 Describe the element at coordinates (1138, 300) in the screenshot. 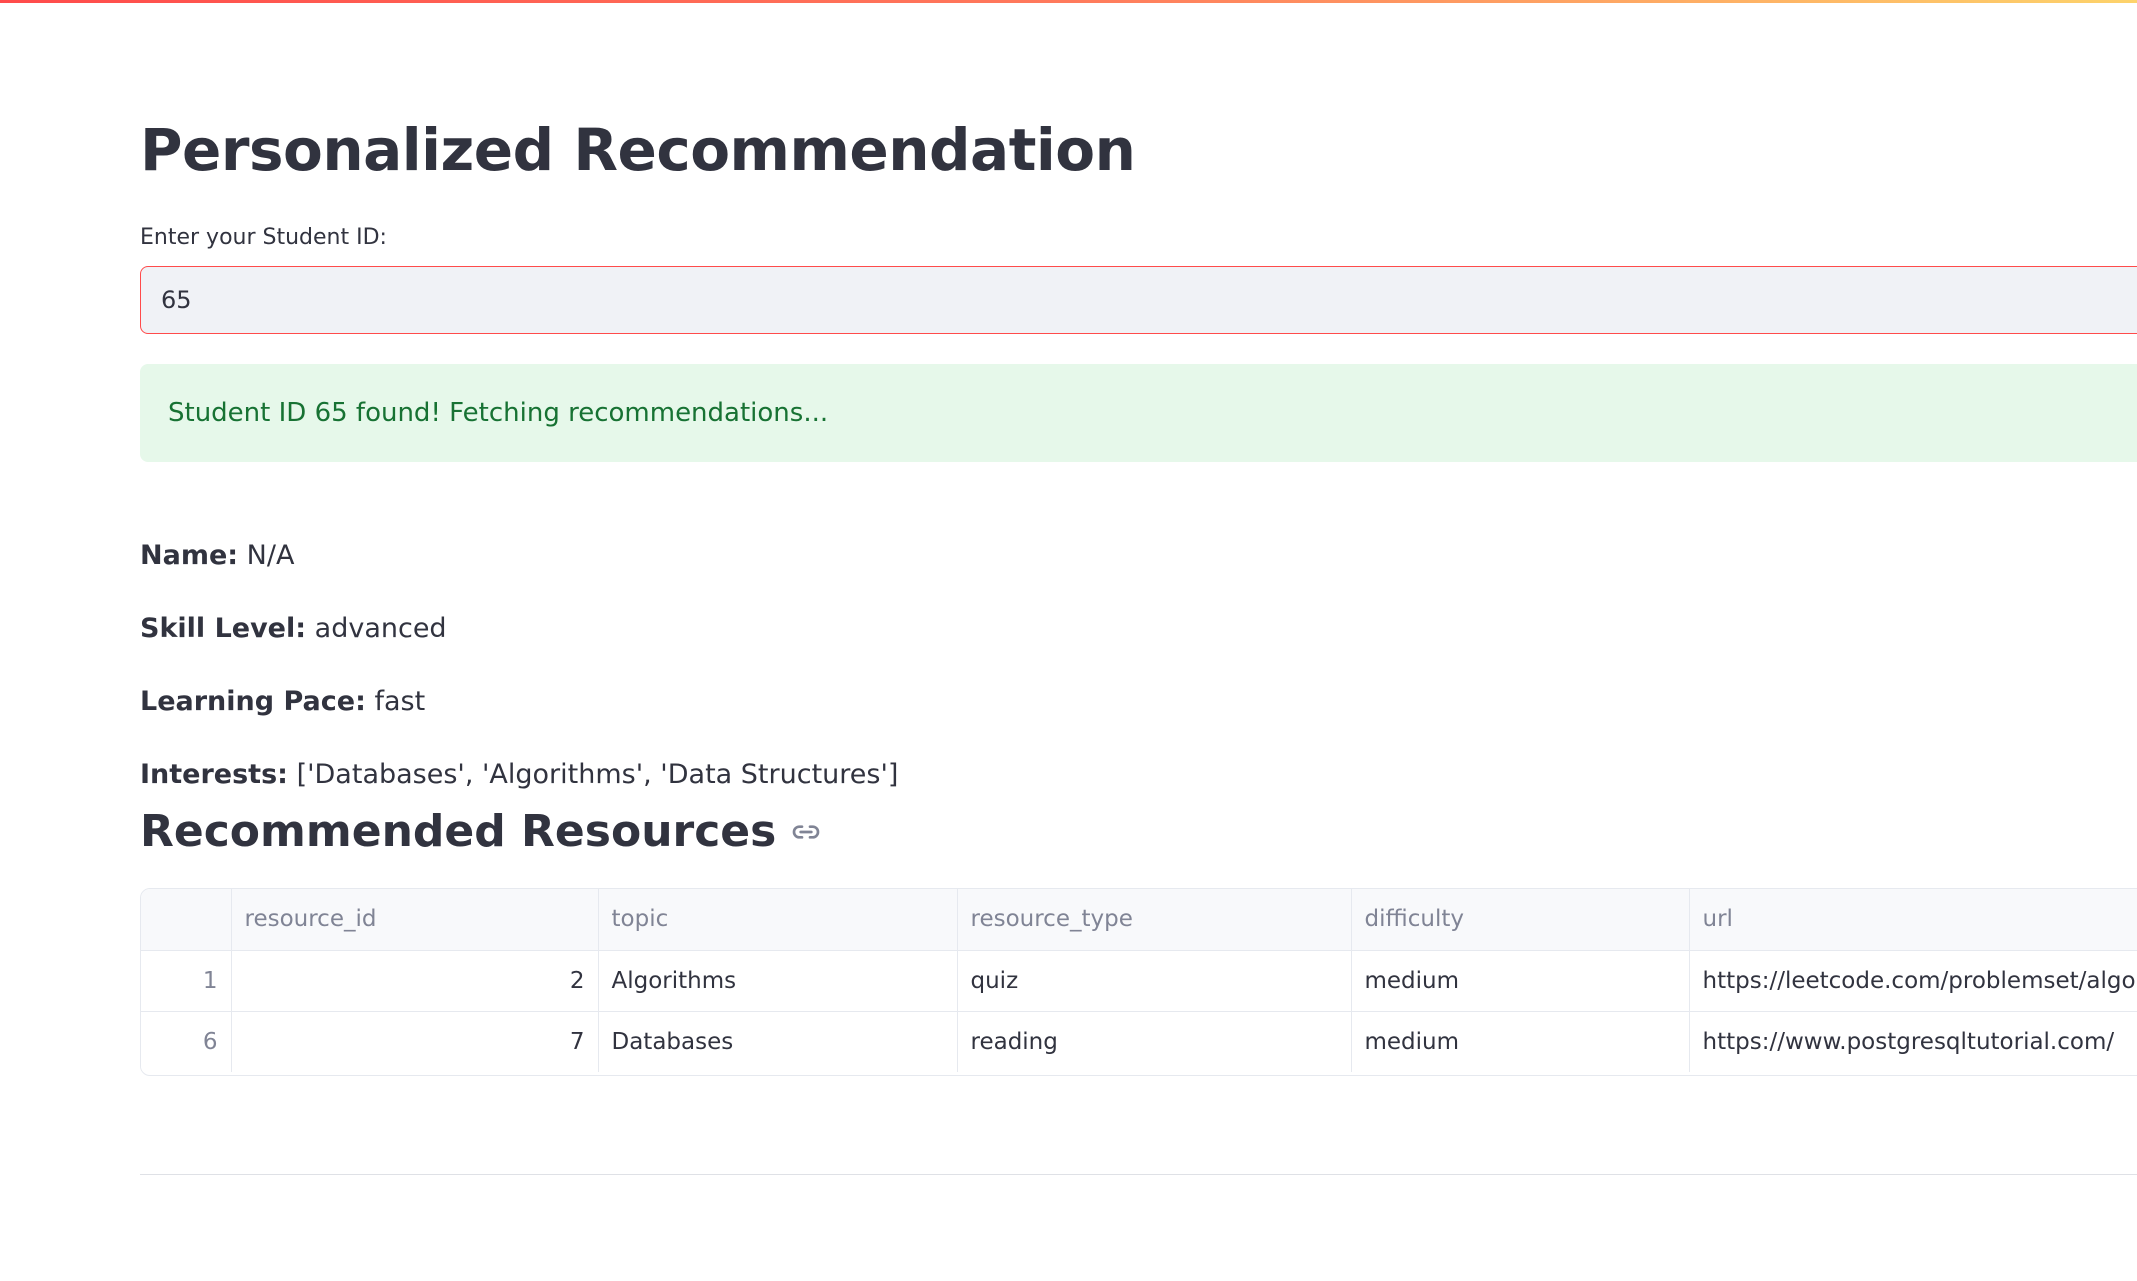

I see `student-id-input` at that location.